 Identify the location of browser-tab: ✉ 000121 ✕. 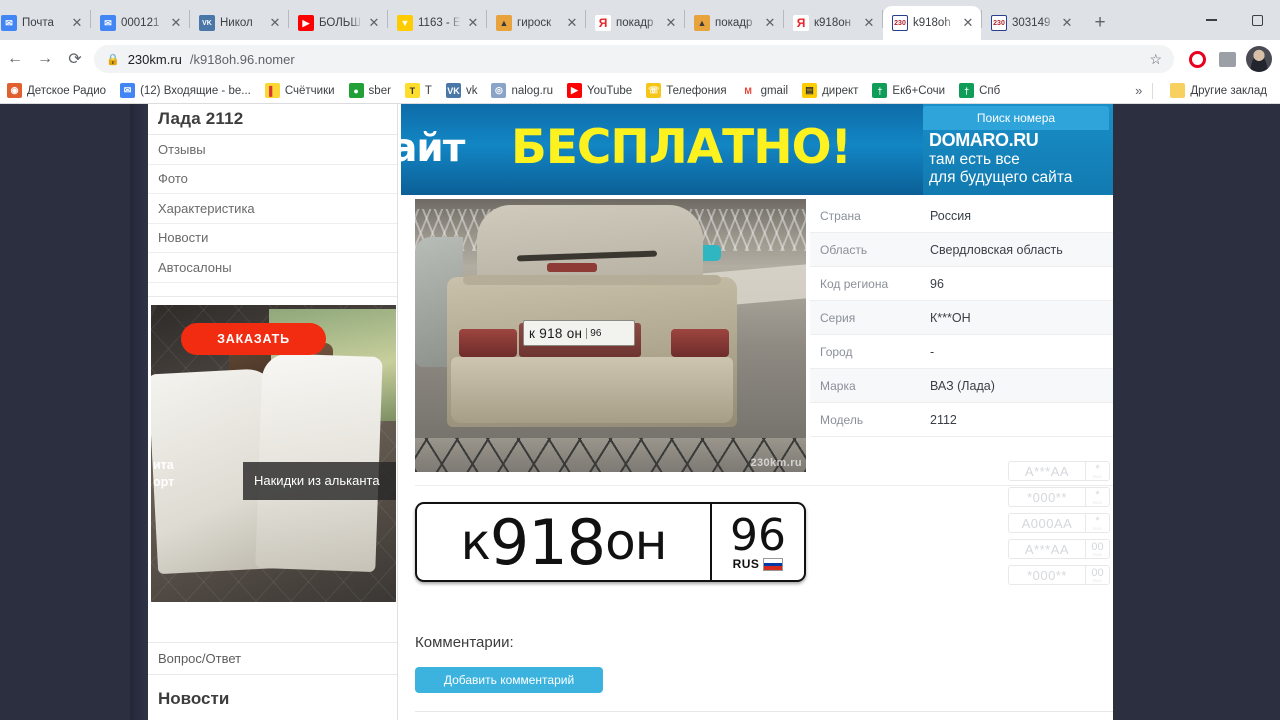
(140, 23).